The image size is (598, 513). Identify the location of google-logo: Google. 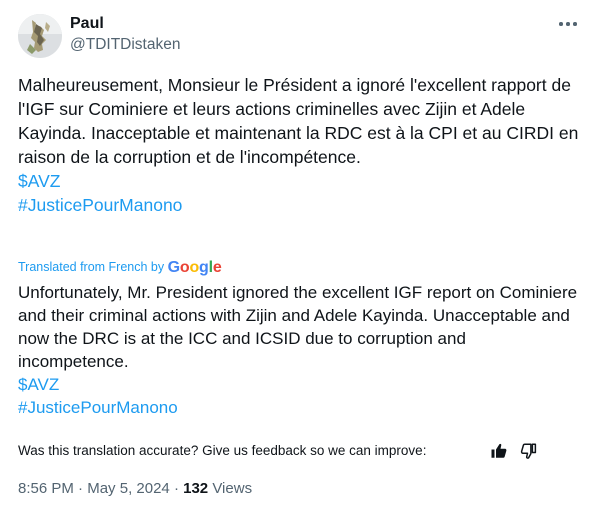
(194, 267).